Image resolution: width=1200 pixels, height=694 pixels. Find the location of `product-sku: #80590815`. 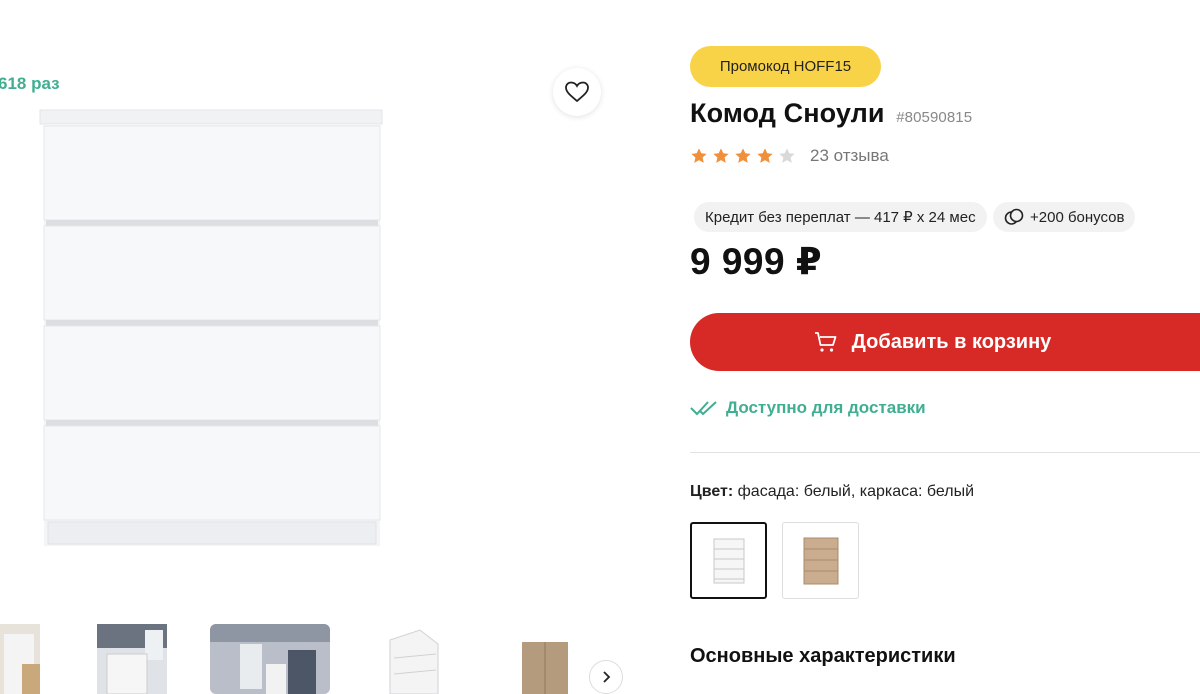

product-sku: #80590815 is located at coordinates (934, 117).